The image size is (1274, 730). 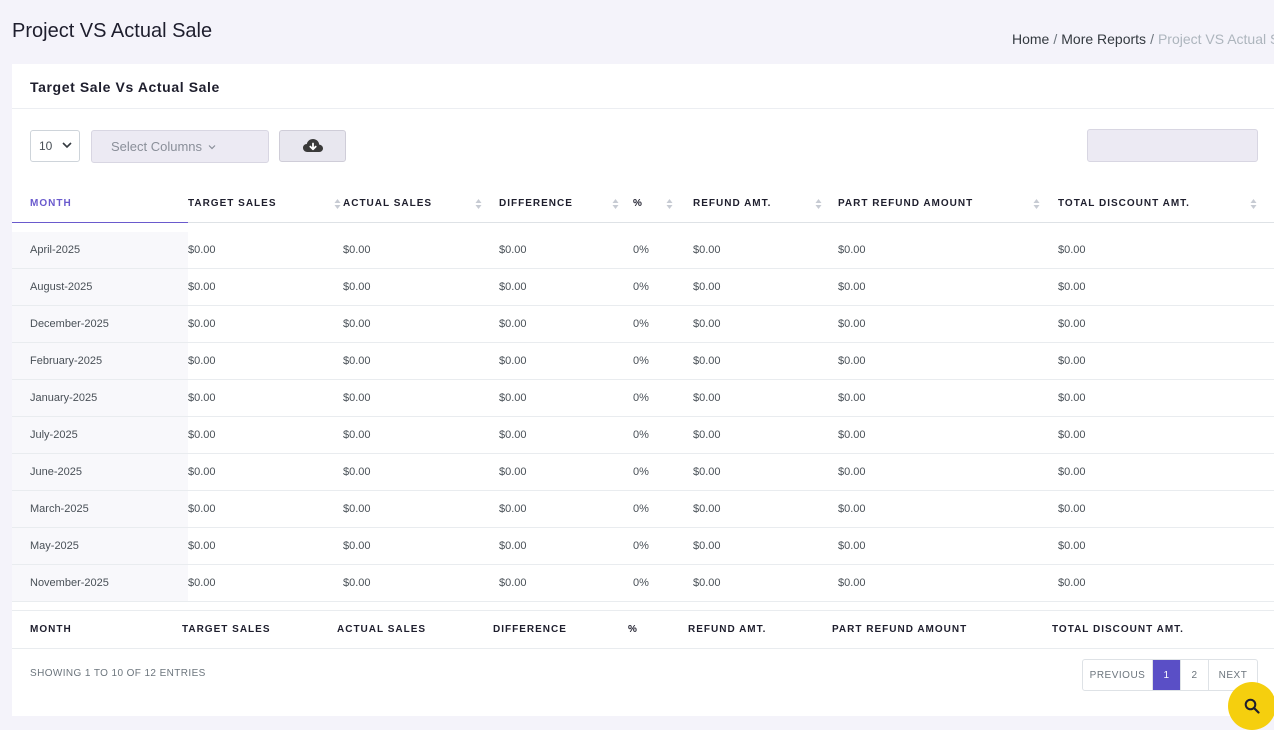 What do you see at coordinates (100, 287) in the screenshot?
I see `table-cell: August-2025` at bounding box center [100, 287].